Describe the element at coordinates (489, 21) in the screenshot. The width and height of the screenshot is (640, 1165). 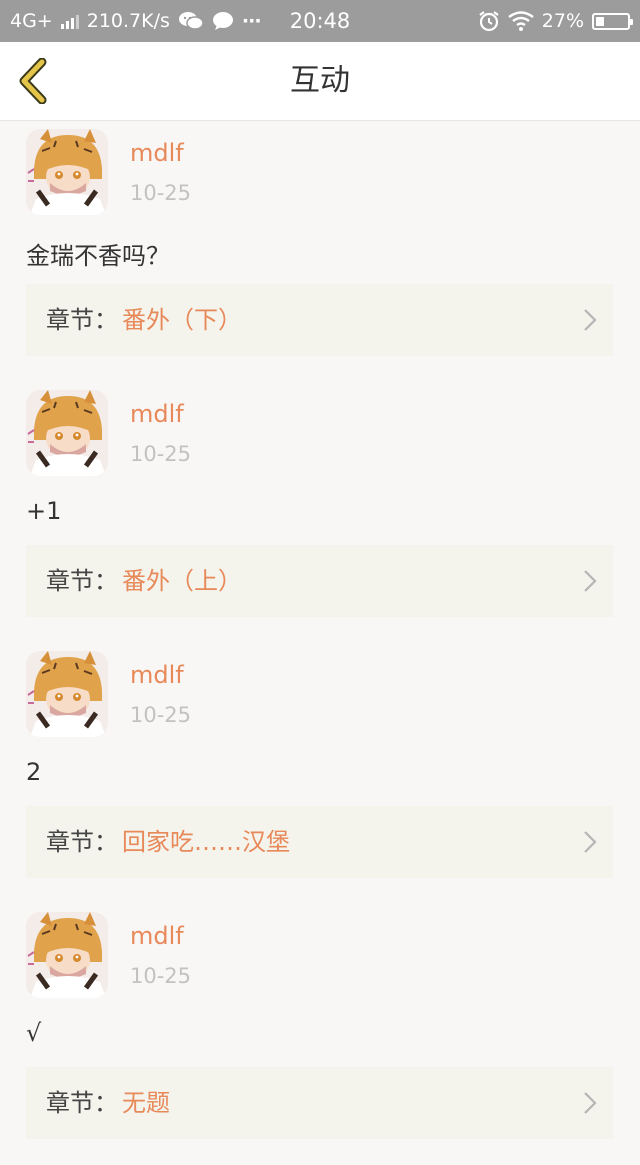
I see `alarm-icon` at that location.